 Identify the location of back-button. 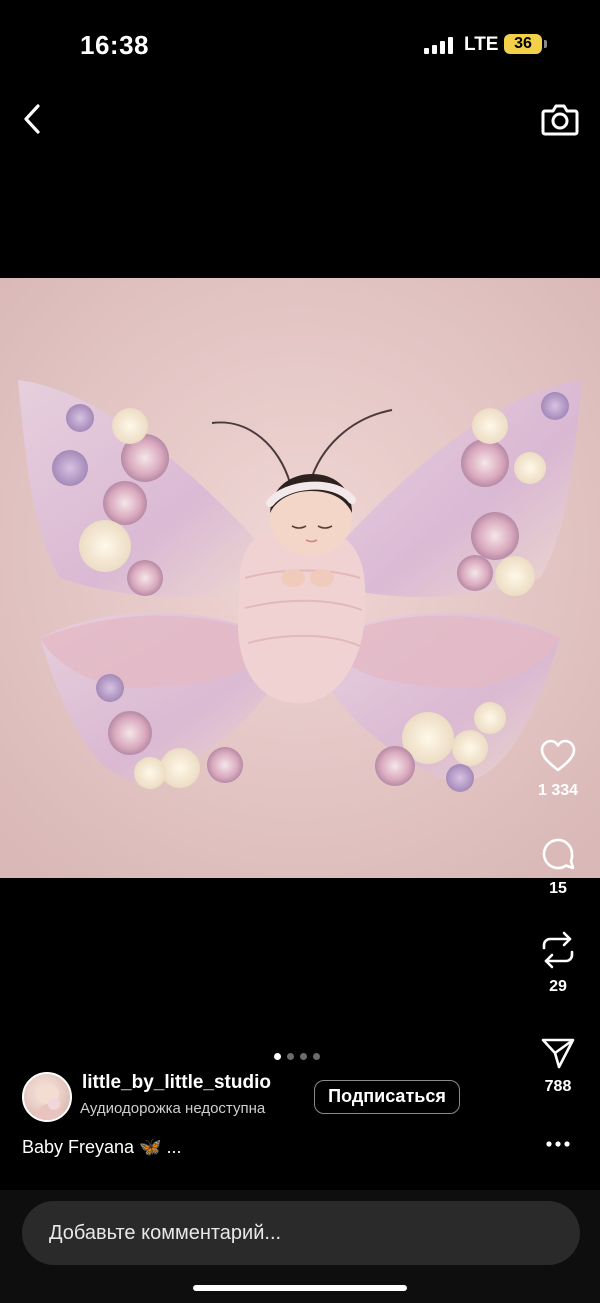
(33, 119).